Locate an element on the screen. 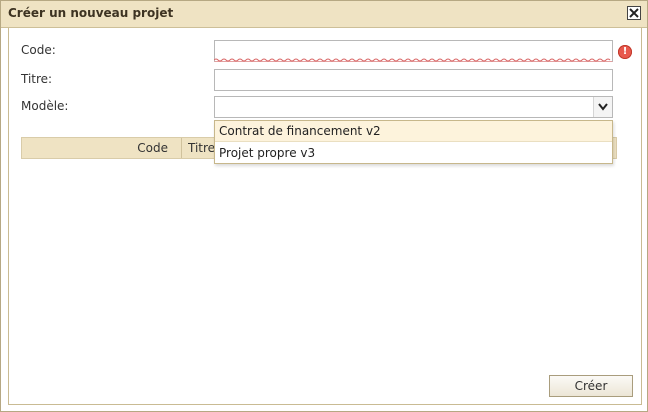  chevron-down-icon is located at coordinates (603, 107).